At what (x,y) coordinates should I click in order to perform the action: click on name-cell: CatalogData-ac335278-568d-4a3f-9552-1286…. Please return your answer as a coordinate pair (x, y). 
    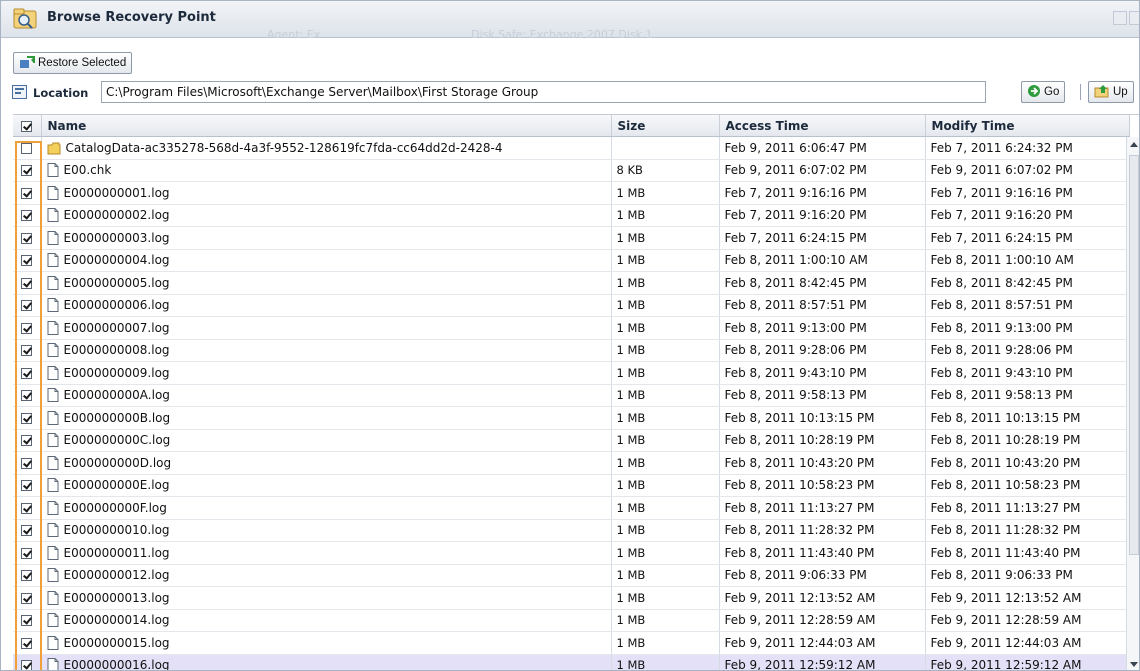
    Looking at the image, I should click on (326, 148).